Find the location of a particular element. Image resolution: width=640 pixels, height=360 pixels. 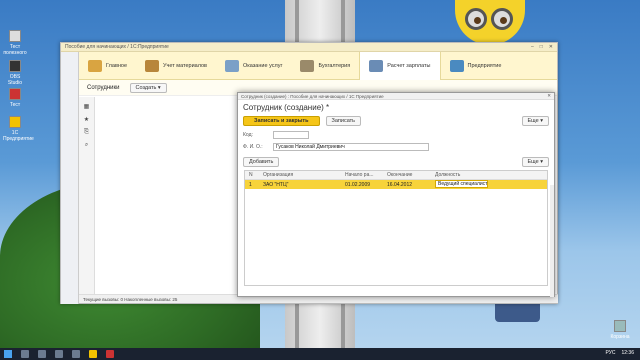

section-payroll: Расчет зарплаты is located at coordinates (400, 65).